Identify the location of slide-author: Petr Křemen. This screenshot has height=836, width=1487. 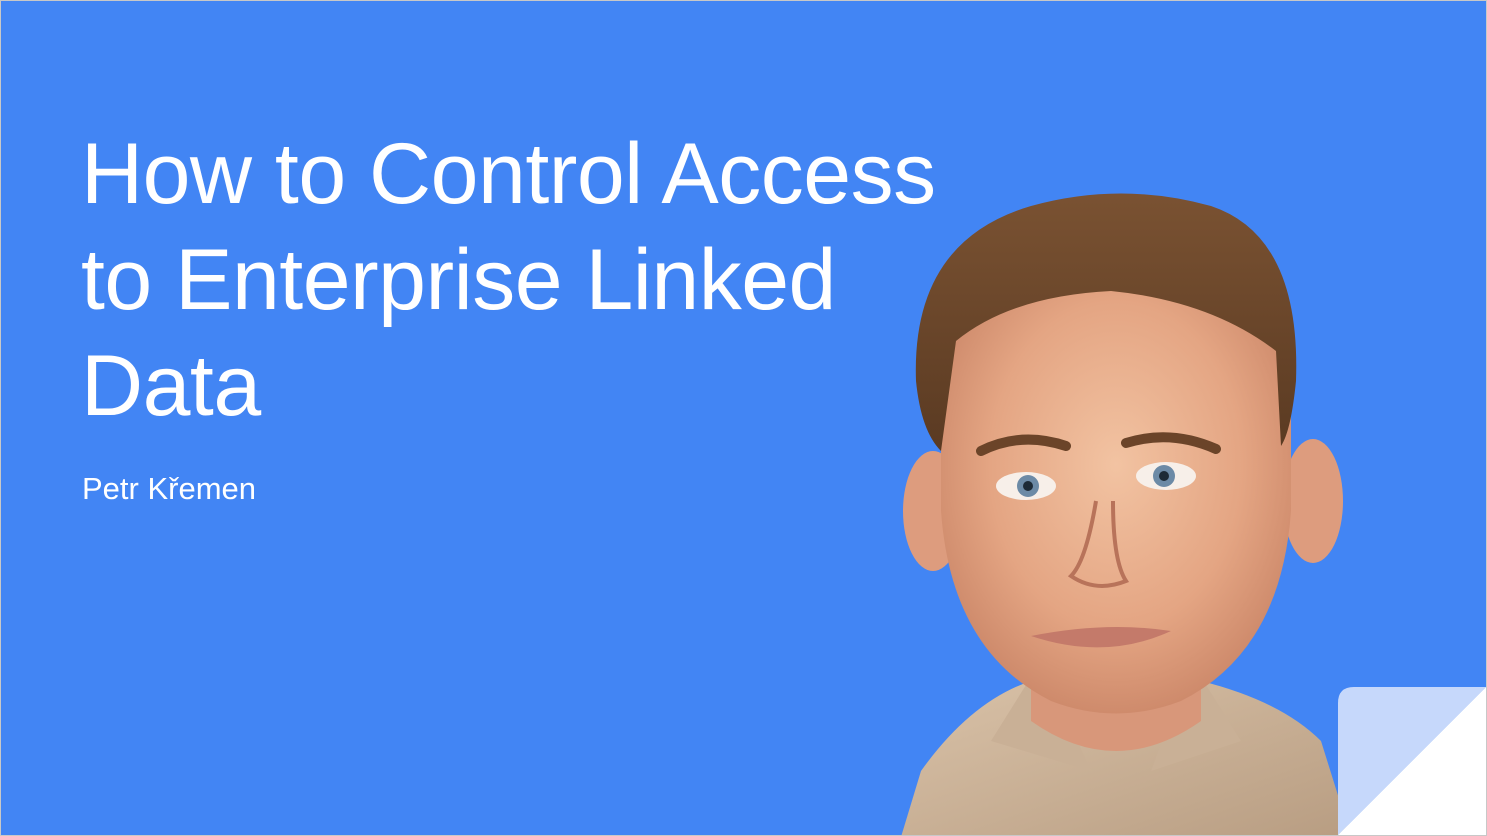
(169, 488).